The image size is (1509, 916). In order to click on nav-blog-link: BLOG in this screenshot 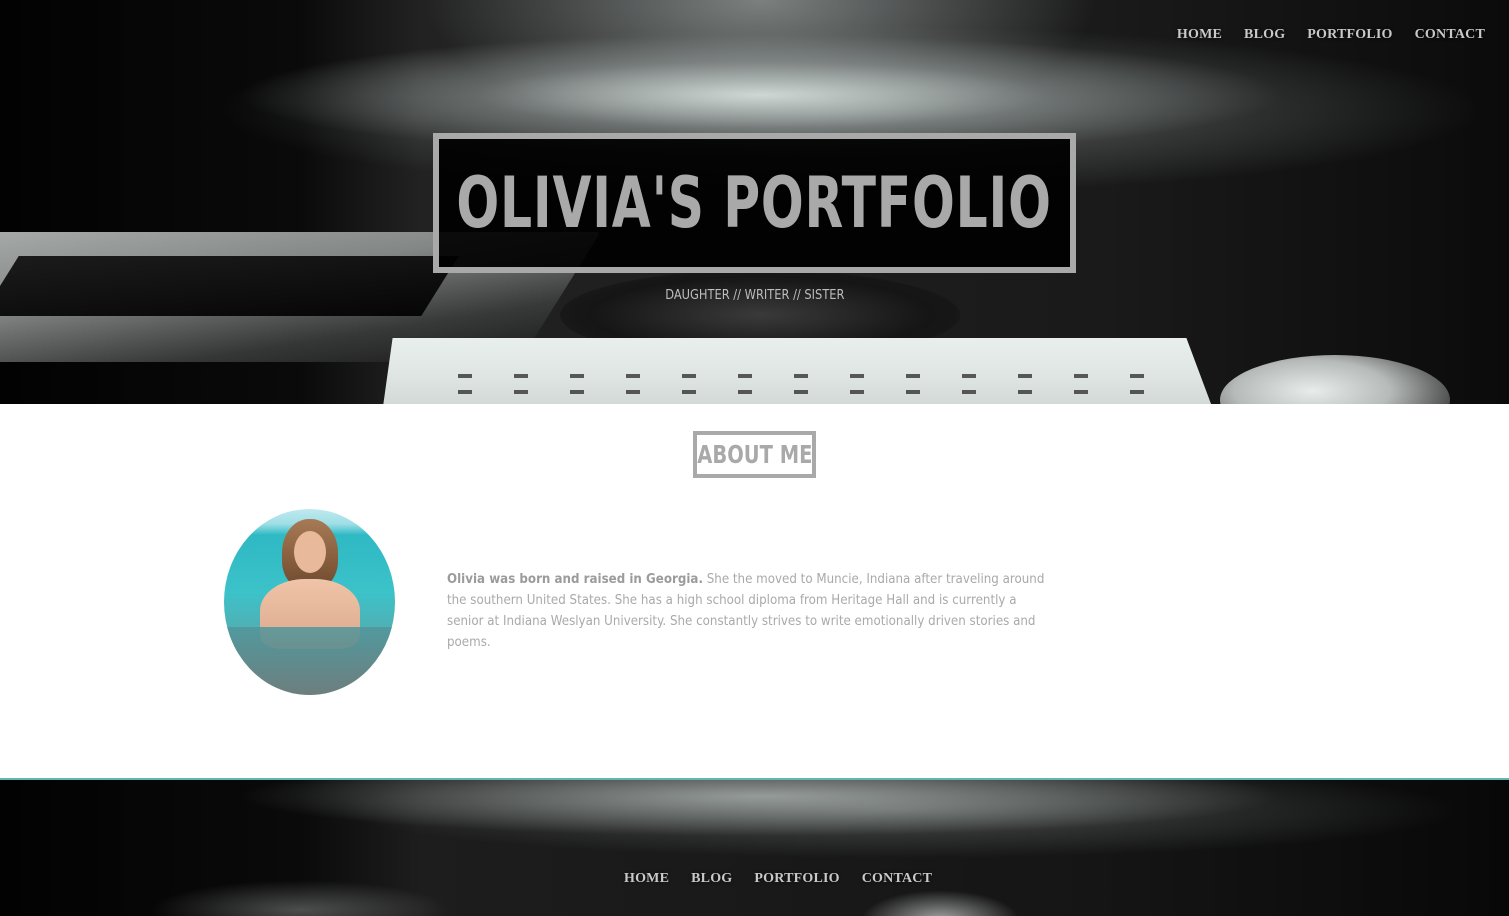, I will do `click(1264, 35)`.